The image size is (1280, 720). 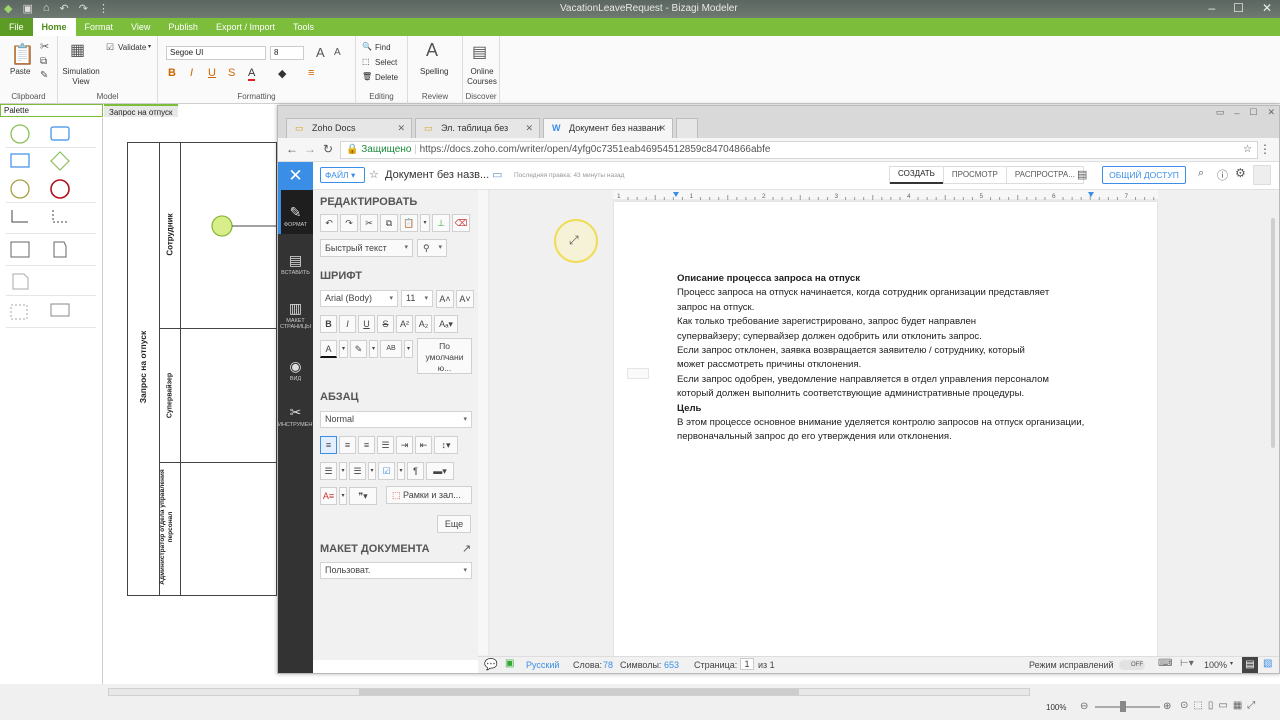 I want to click on home-icon: ⌂, so click(x=46, y=8).